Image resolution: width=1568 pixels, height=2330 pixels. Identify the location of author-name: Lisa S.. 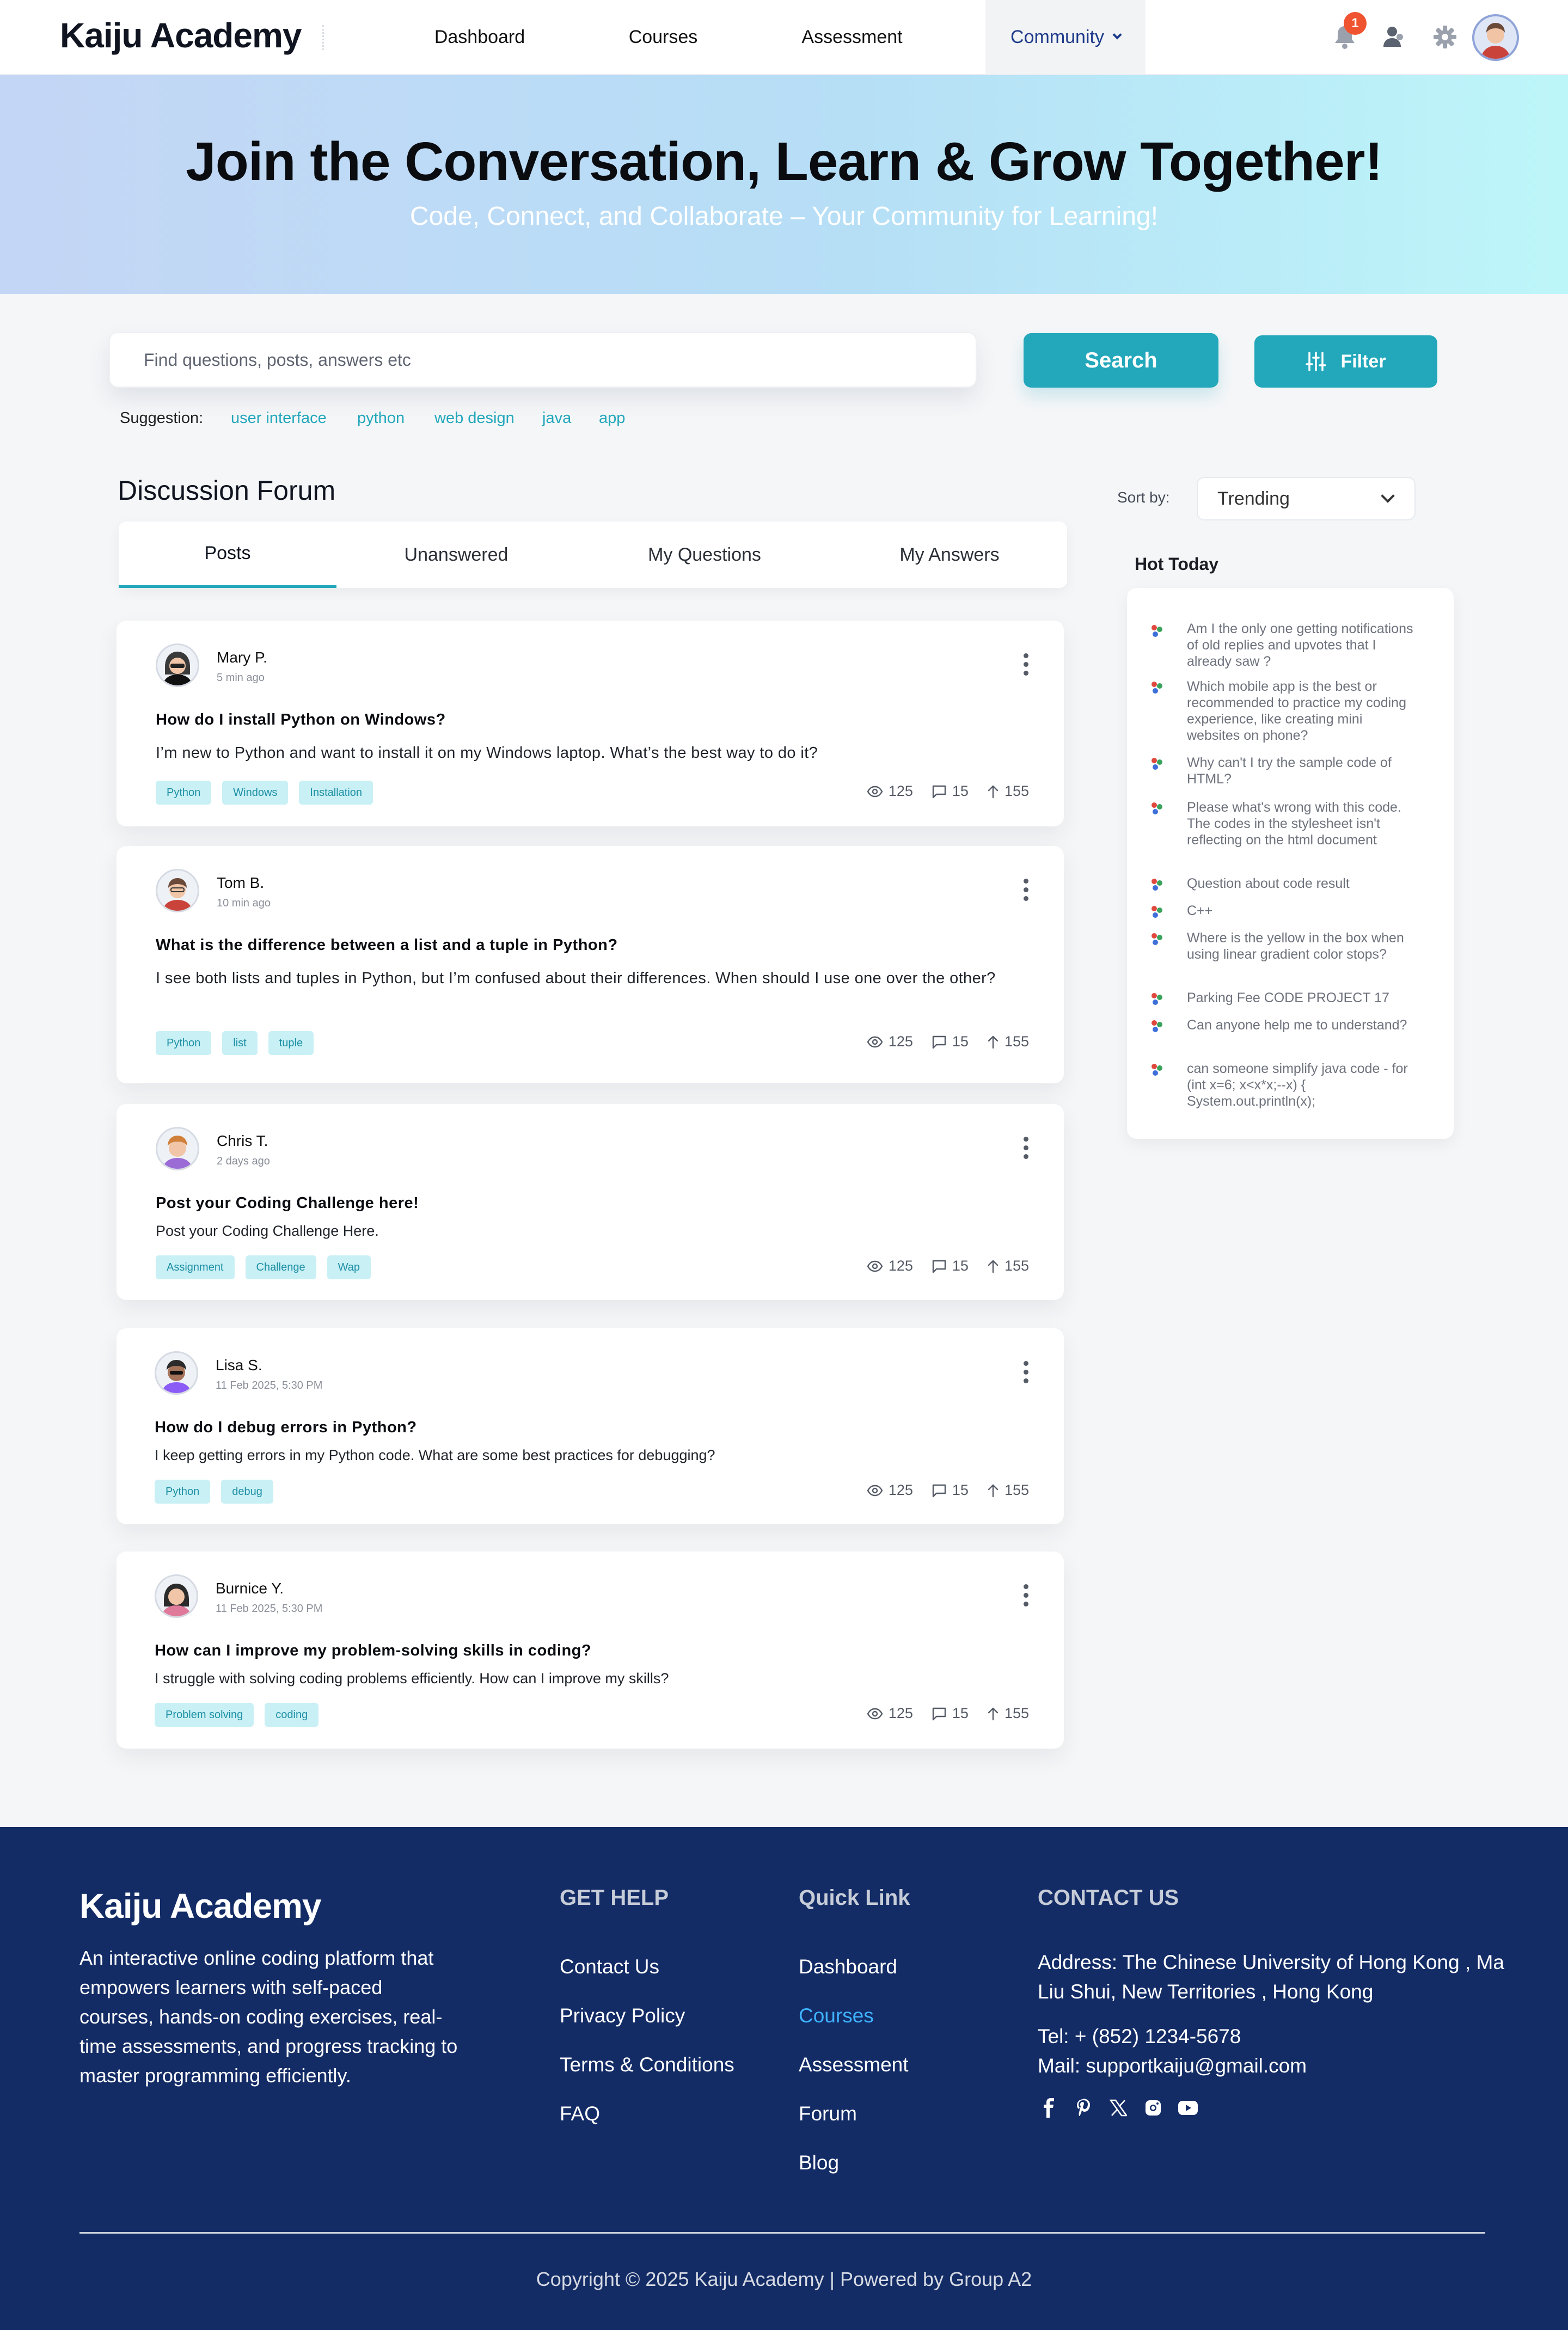
(239, 1365).